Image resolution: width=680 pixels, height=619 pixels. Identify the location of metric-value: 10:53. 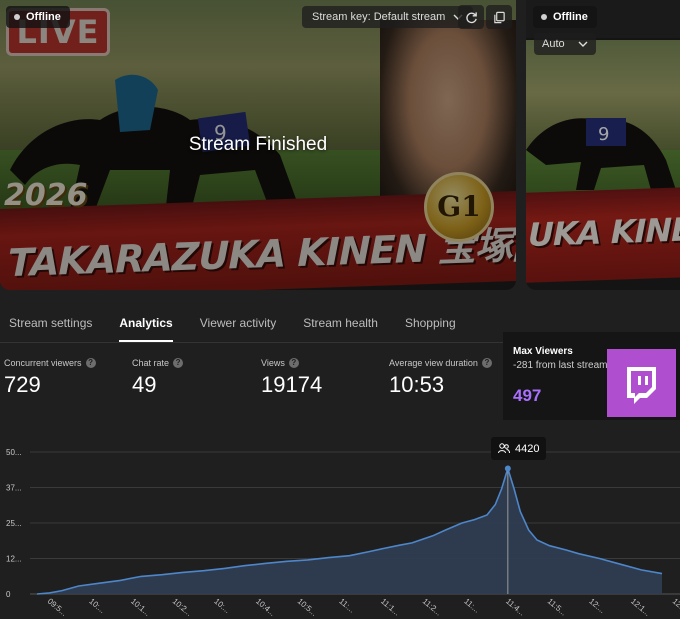
(417, 384).